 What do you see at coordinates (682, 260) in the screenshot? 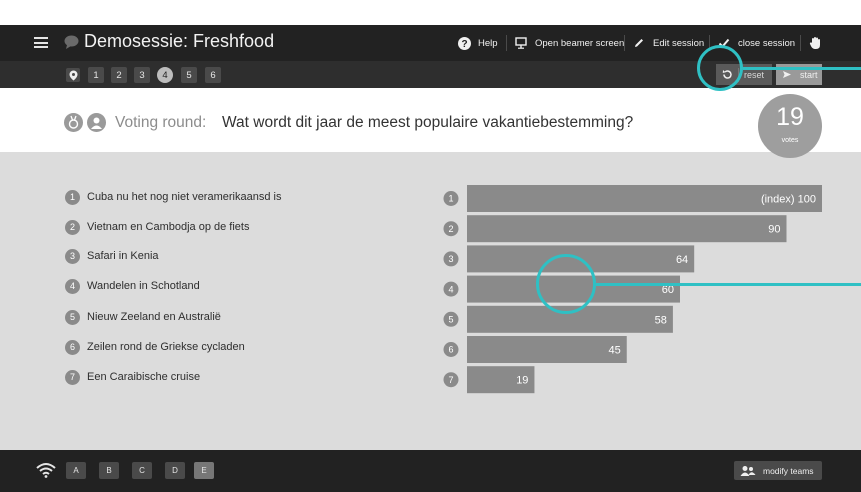
I see `bar-value-label: 64` at bounding box center [682, 260].